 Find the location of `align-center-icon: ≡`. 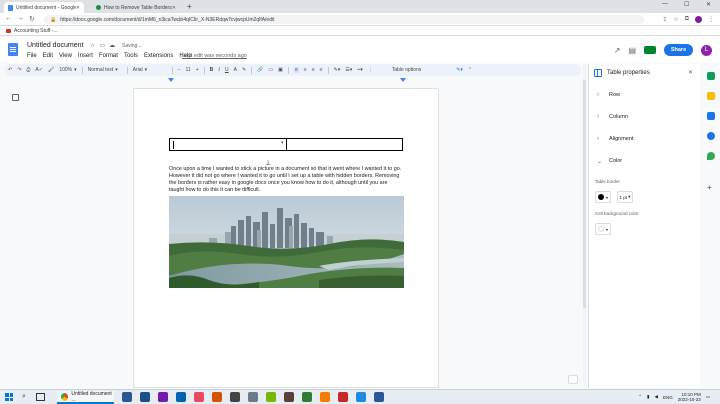

align-center-icon: ≡ is located at coordinates (305, 70).